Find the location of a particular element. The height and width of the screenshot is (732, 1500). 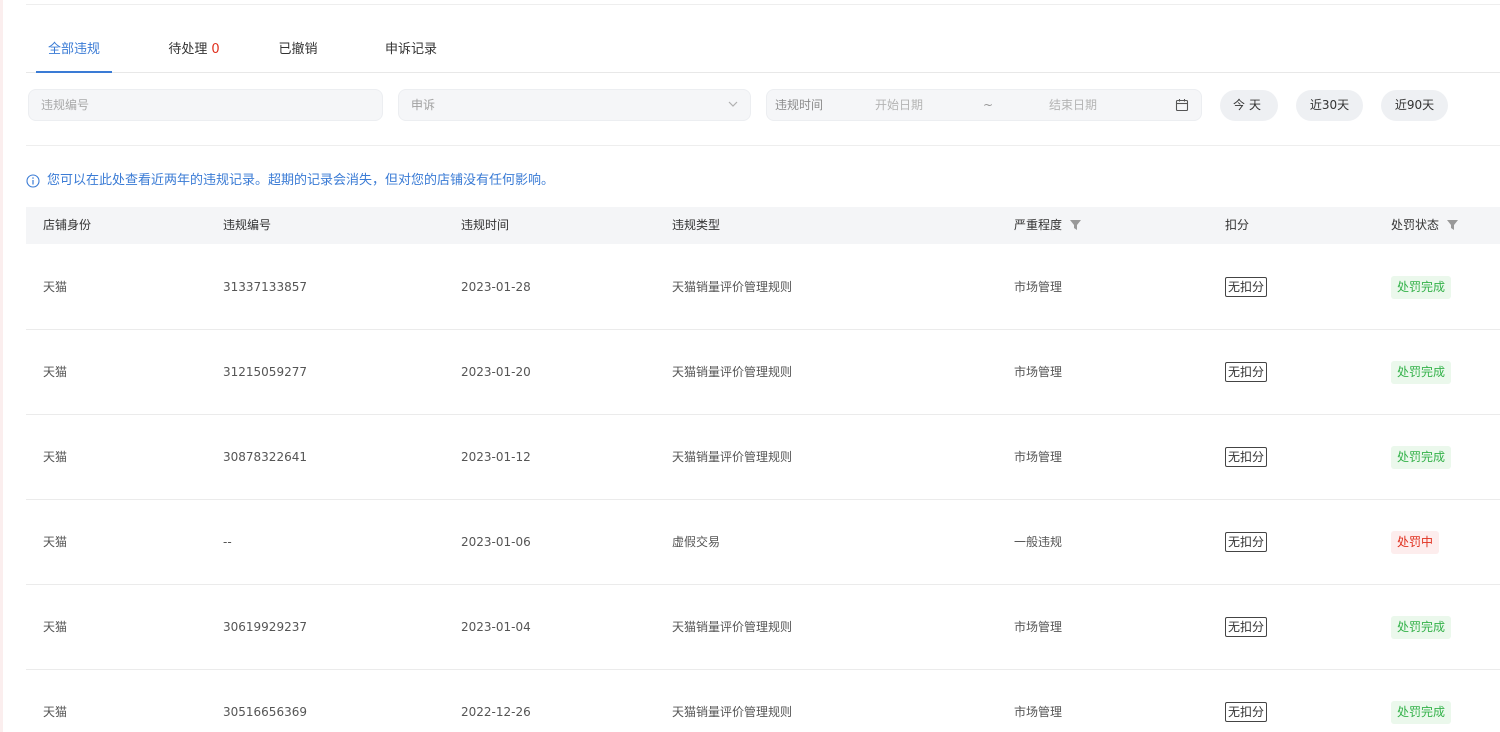

date-range-label: 违规时间 is located at coordinates (799, 105).